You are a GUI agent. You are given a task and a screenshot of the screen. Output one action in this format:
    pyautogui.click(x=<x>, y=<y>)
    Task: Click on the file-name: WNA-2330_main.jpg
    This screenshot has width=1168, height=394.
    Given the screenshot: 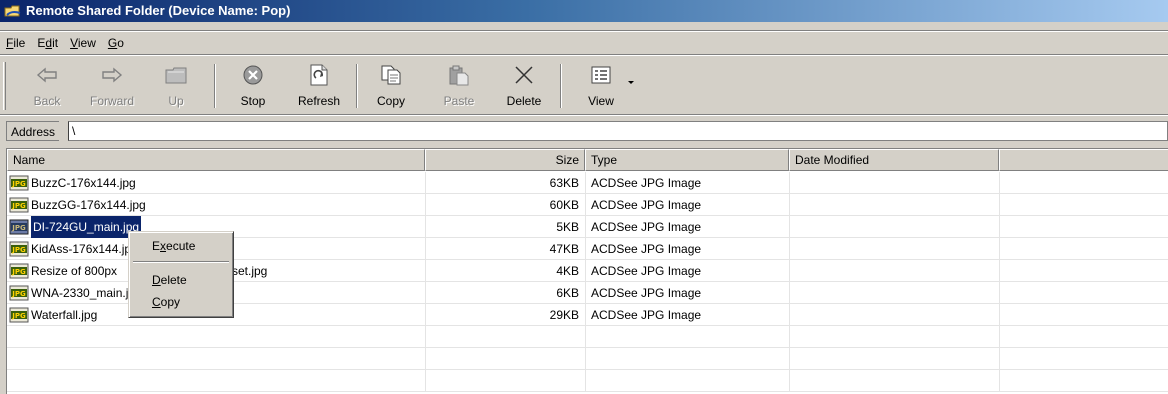 What is the action you would take?
    pyautogui.click(x=86, y=293)
    